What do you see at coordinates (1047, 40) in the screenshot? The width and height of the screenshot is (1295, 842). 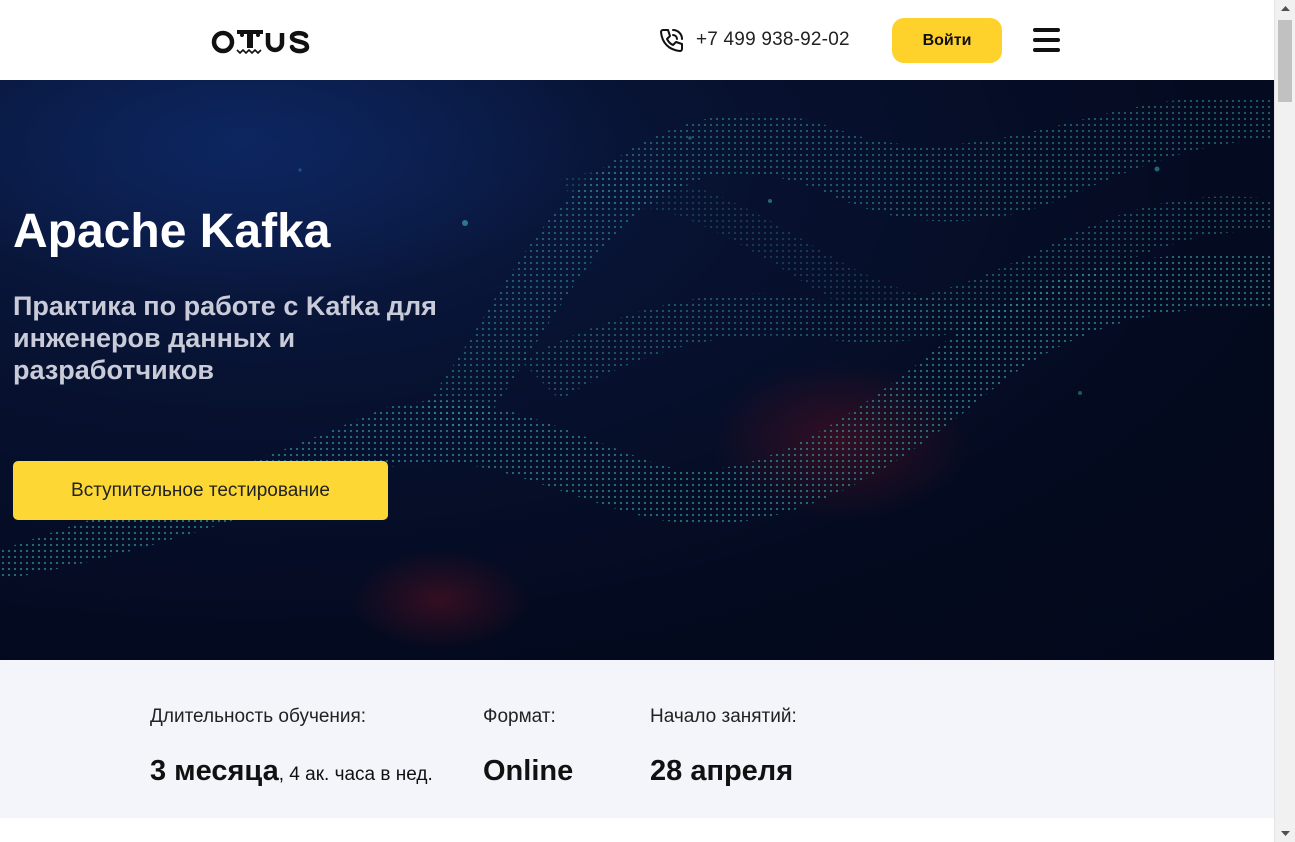 I see `menu-icon` at bounding box center [1047, 40].